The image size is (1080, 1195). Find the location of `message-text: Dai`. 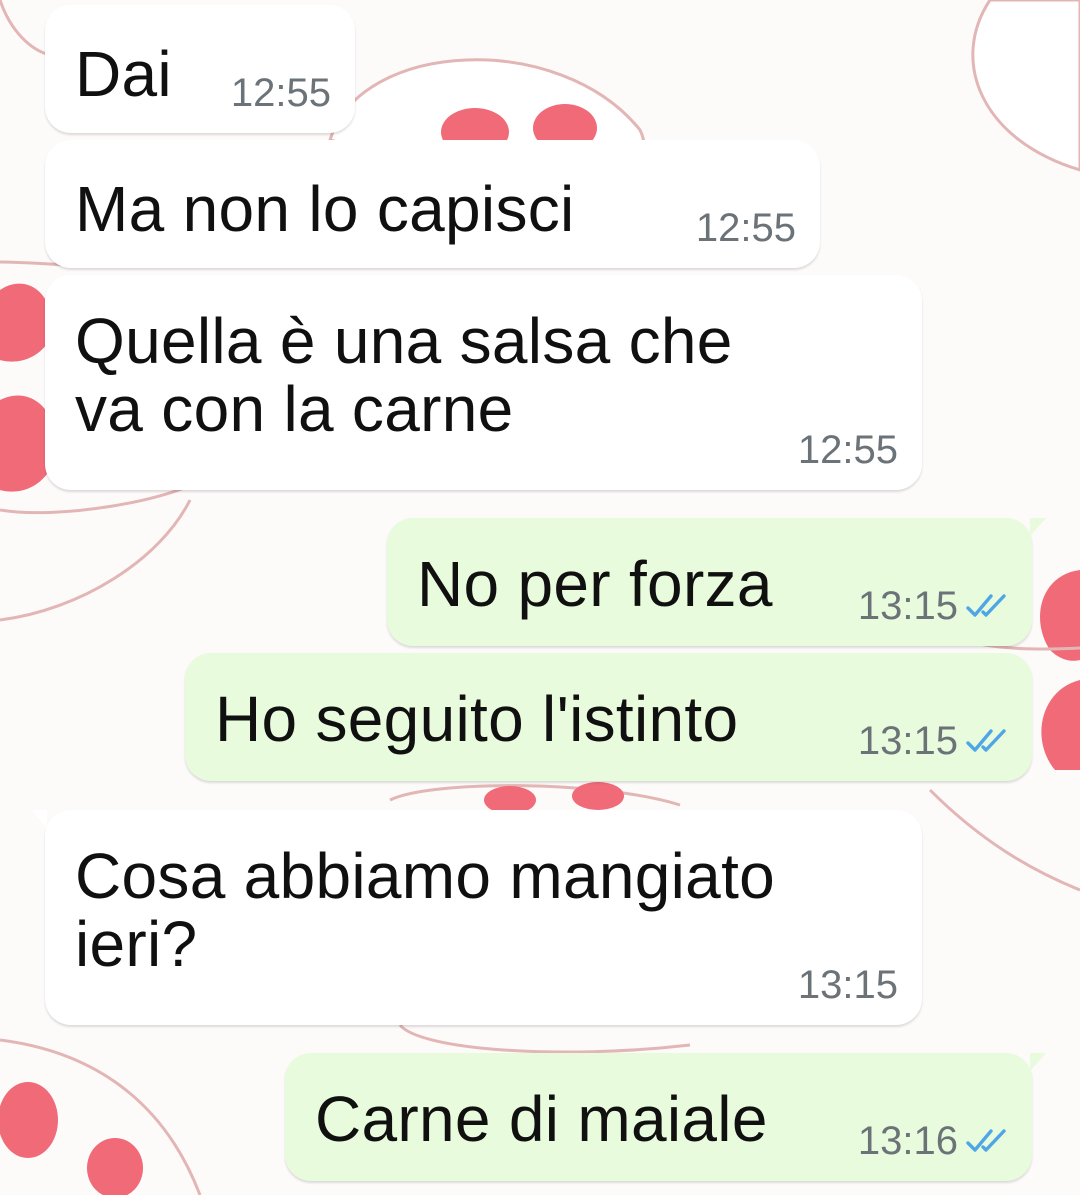

message-text: Dai is located at coordinates (123, 74).